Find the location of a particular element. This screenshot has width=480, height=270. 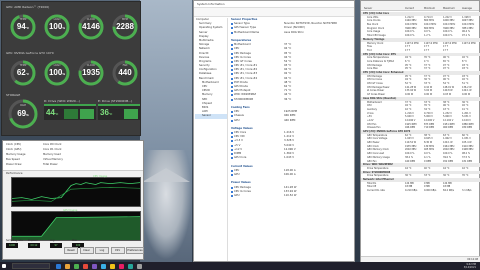

row1-gauge-temp: TEMP 94°C is located at coordinates (23, 27).